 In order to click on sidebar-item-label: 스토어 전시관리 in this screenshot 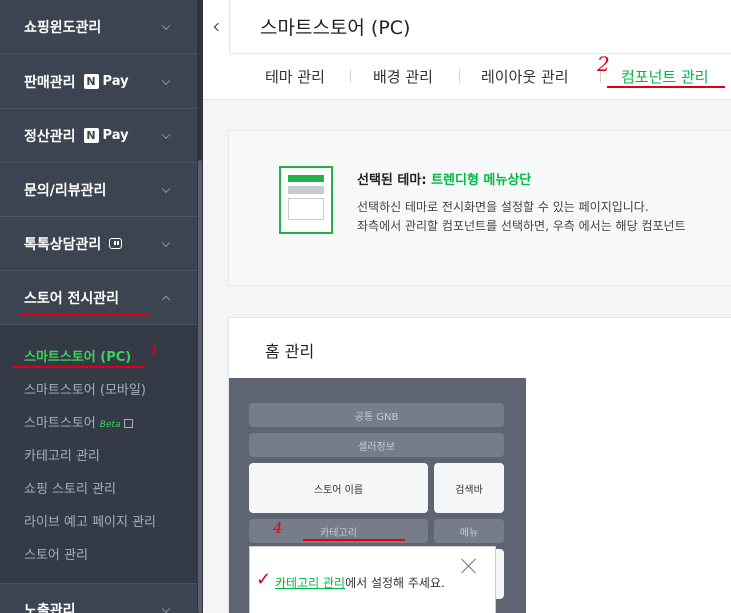, I will do `click(72, 298)`.